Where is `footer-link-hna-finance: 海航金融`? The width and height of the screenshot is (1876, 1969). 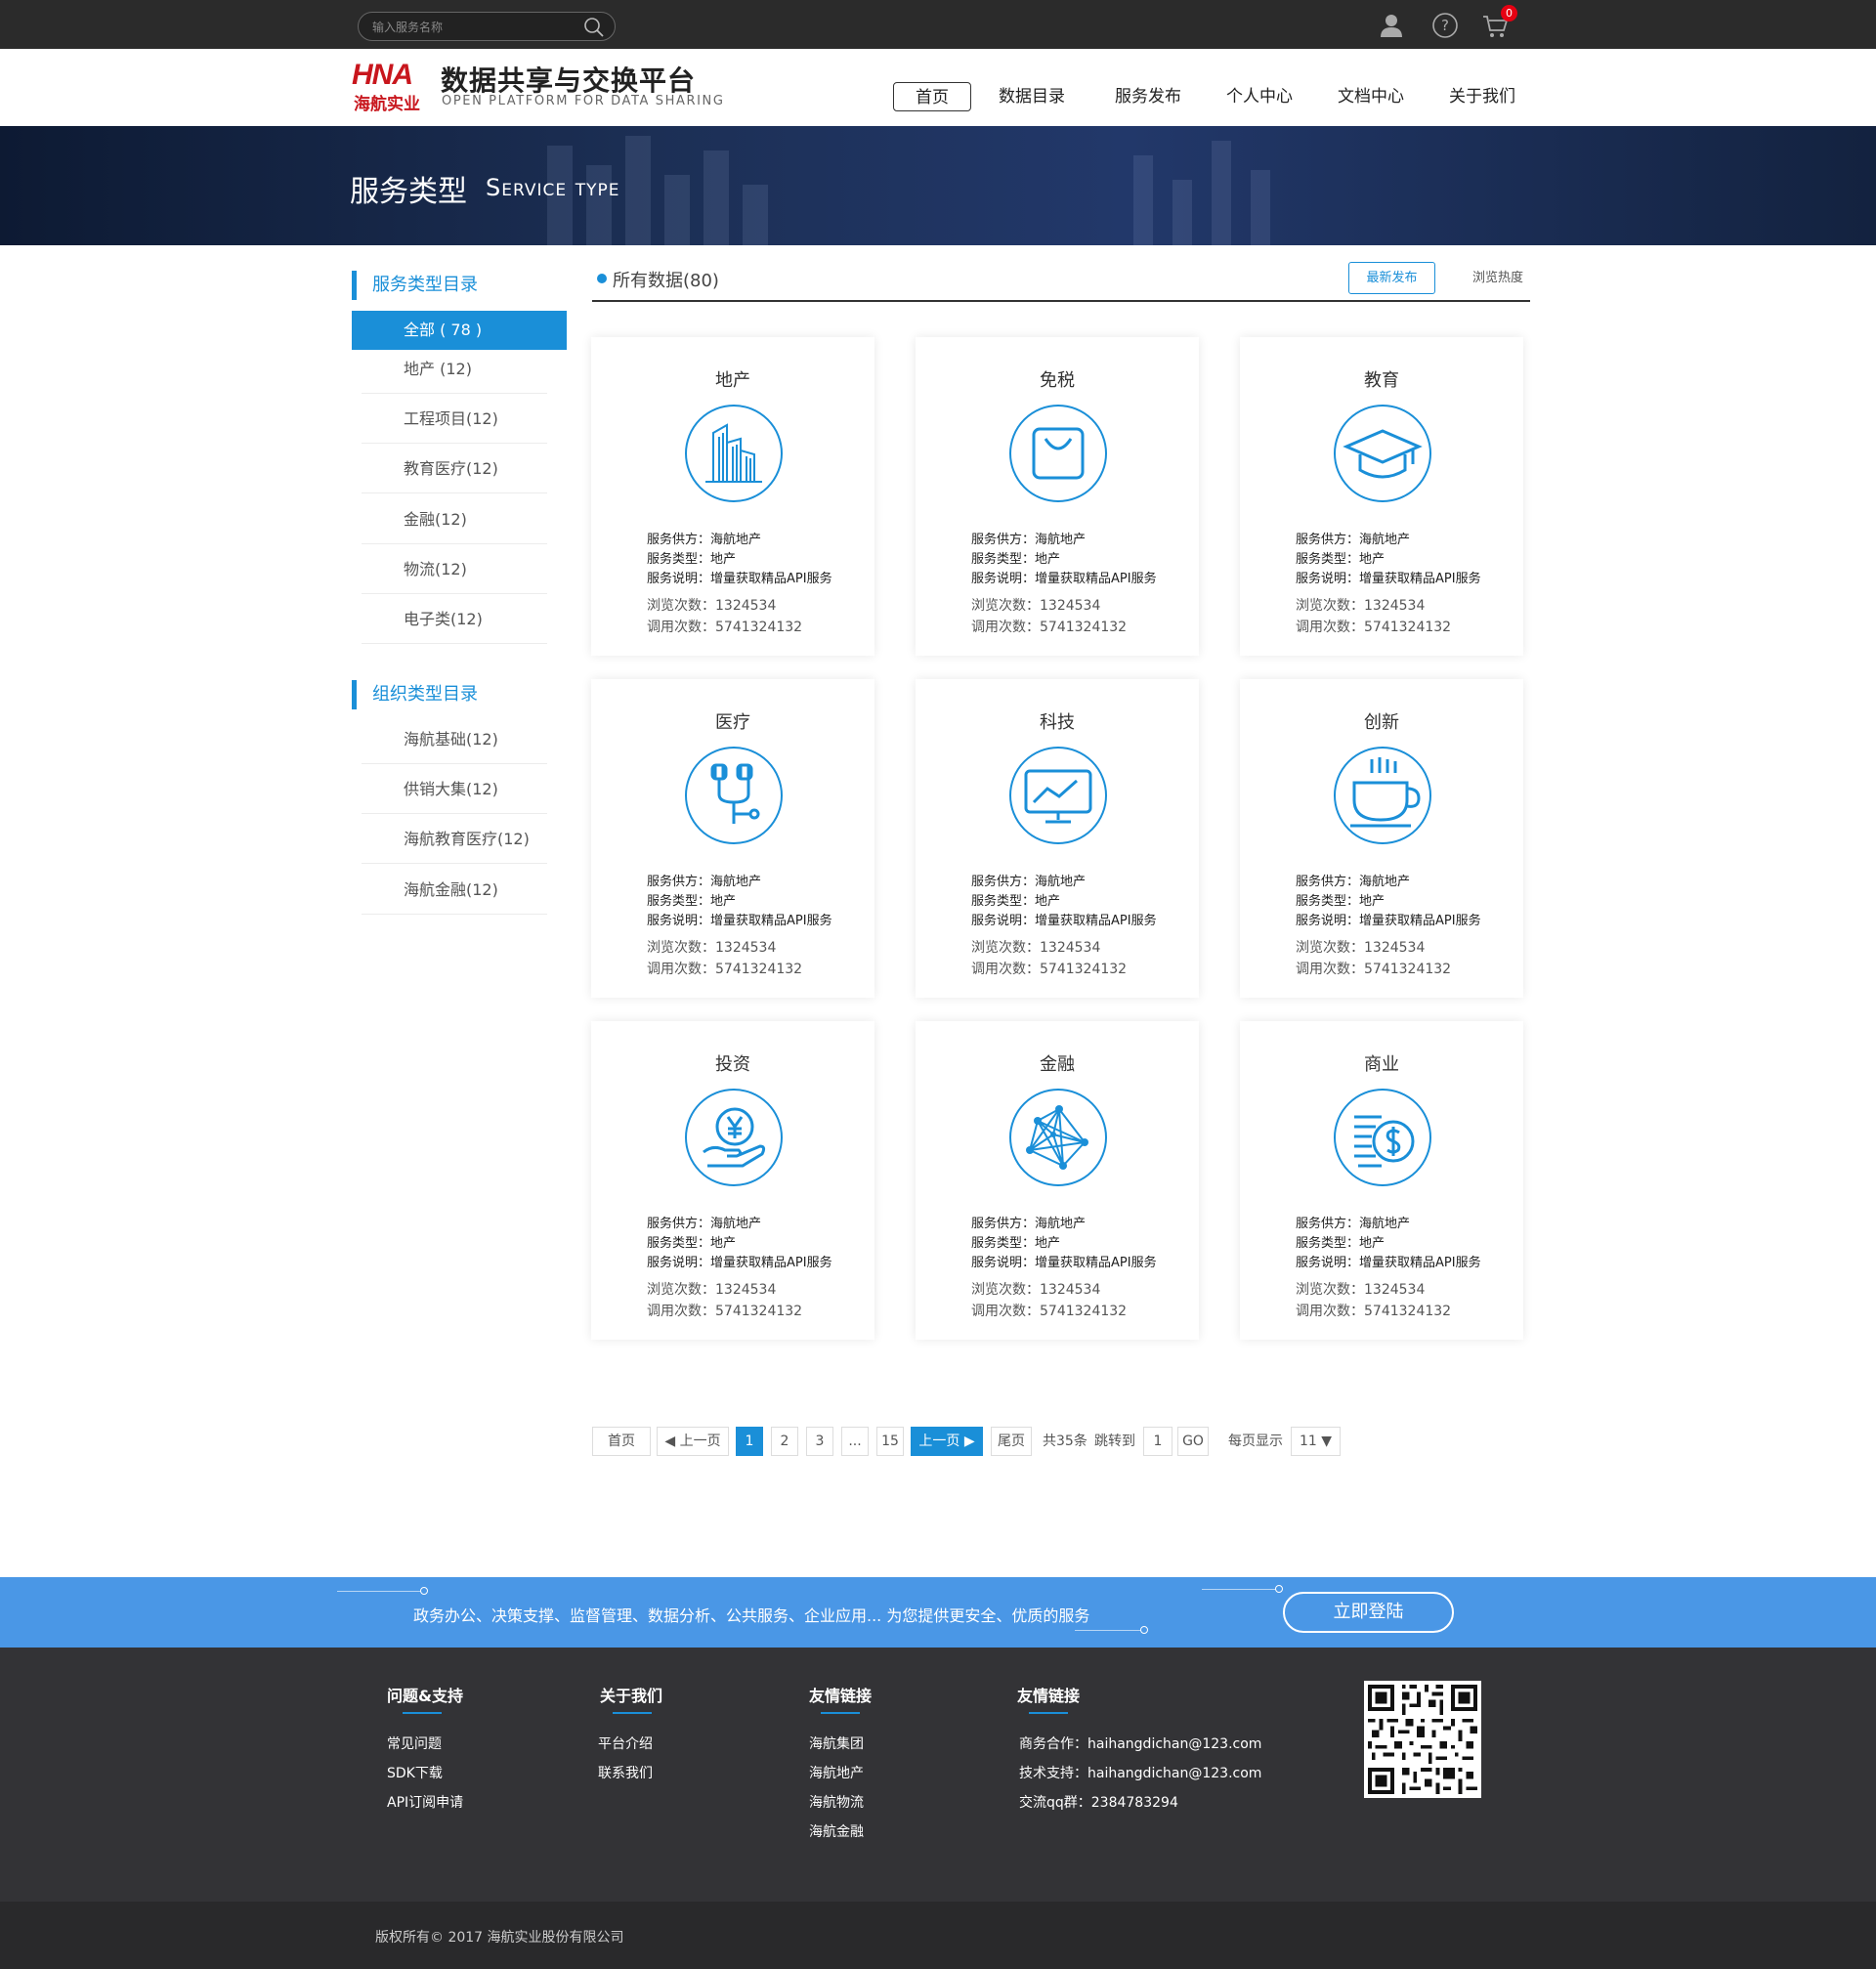
footer-link-hna-finance: 海航金融 is located at coordinates (836, 1831).